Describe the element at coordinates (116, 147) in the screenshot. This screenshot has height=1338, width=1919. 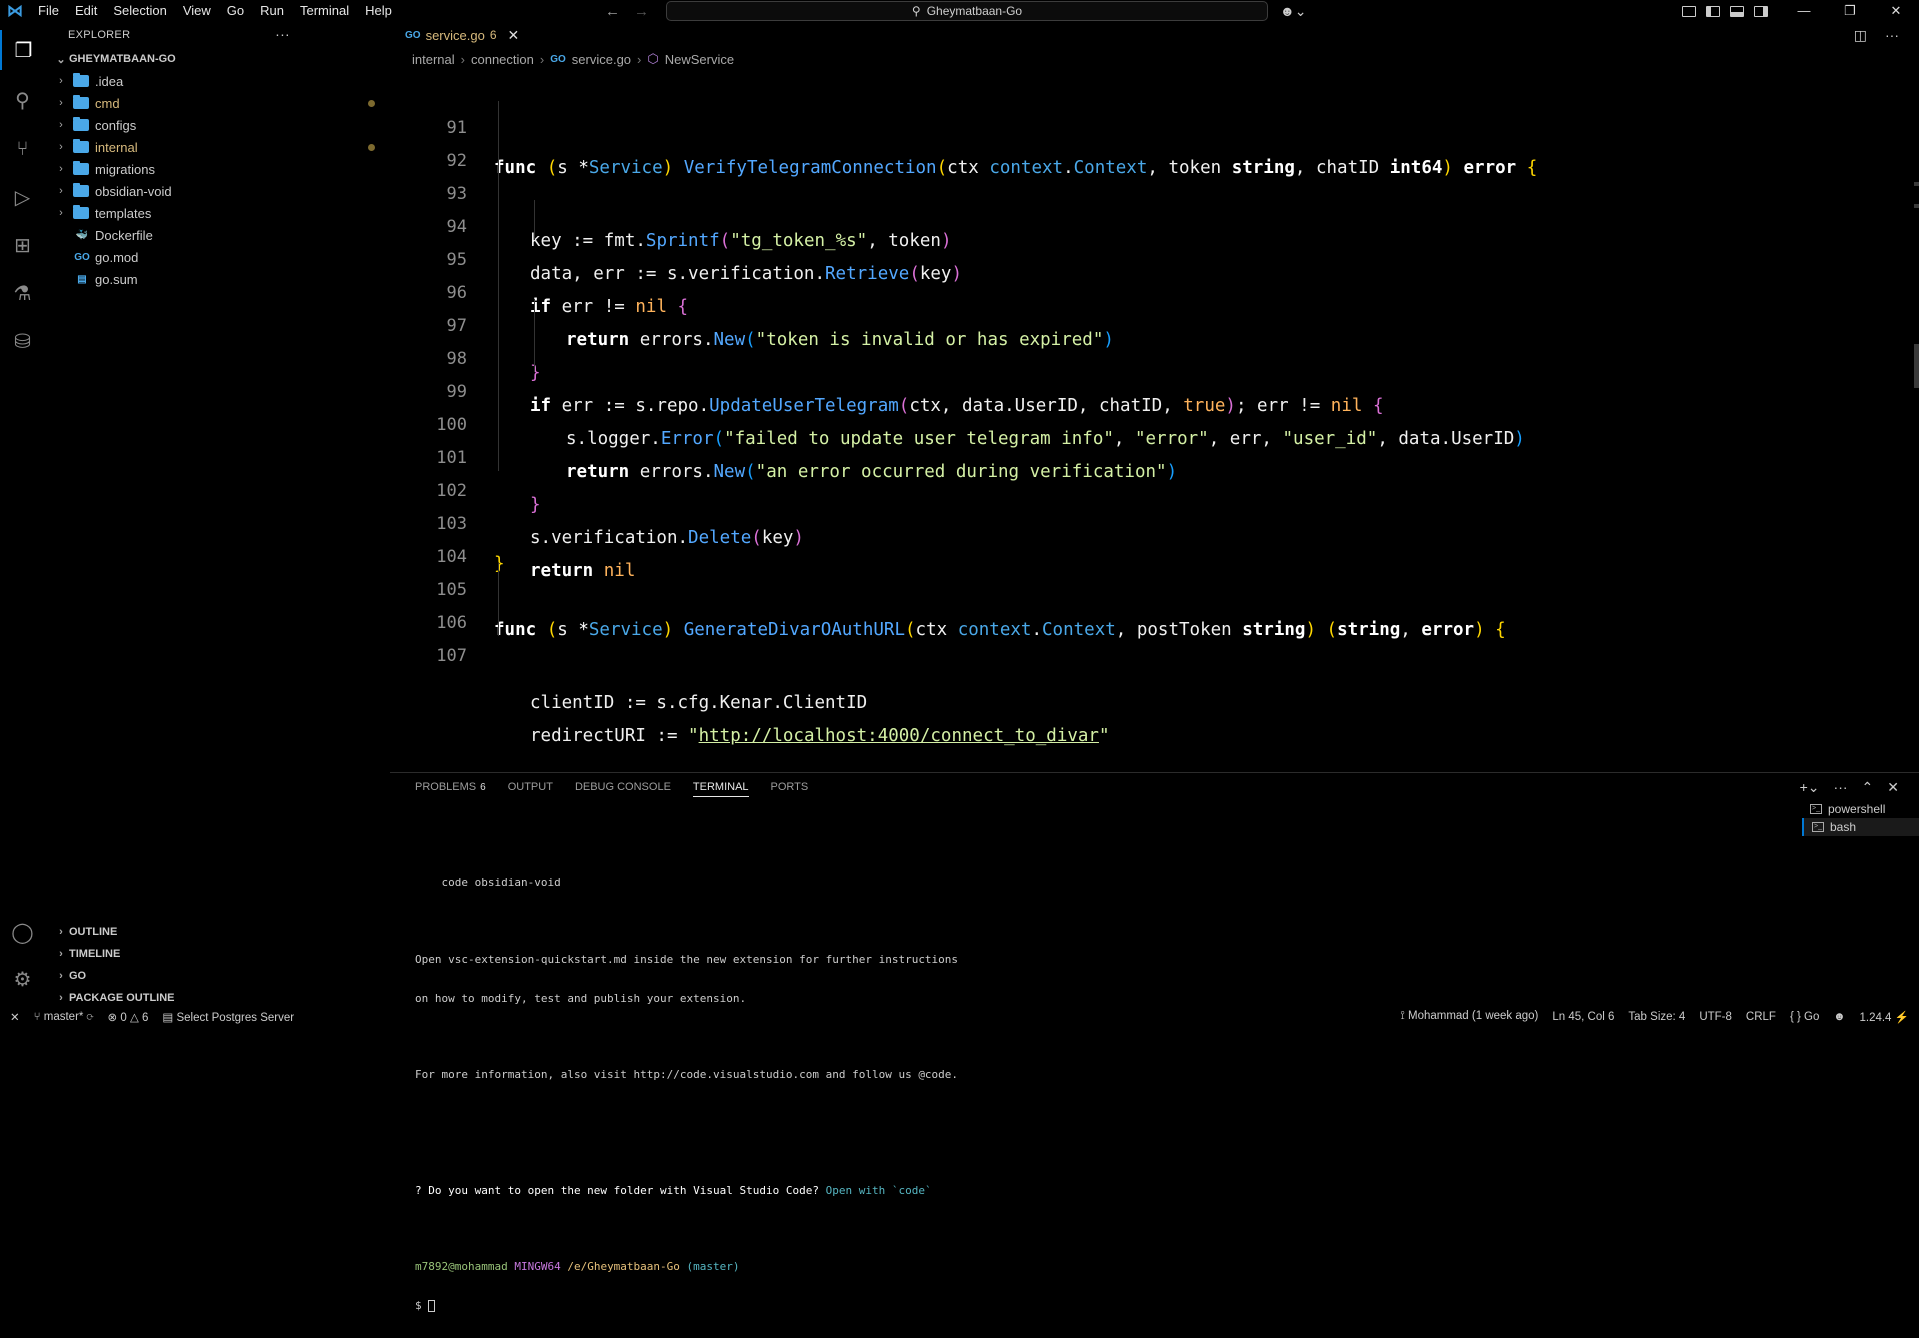
I see `tree-item-label: internal` at that location.